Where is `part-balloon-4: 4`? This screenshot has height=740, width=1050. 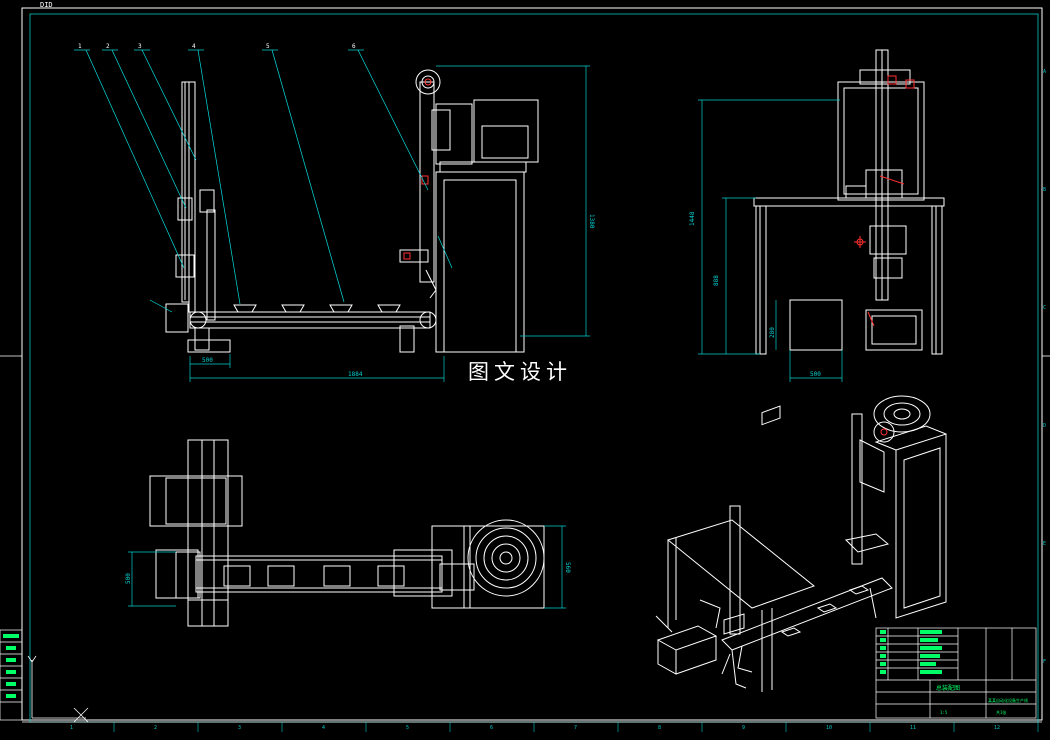
part-balloon-4: 4 is located at coordinates (194, 46).